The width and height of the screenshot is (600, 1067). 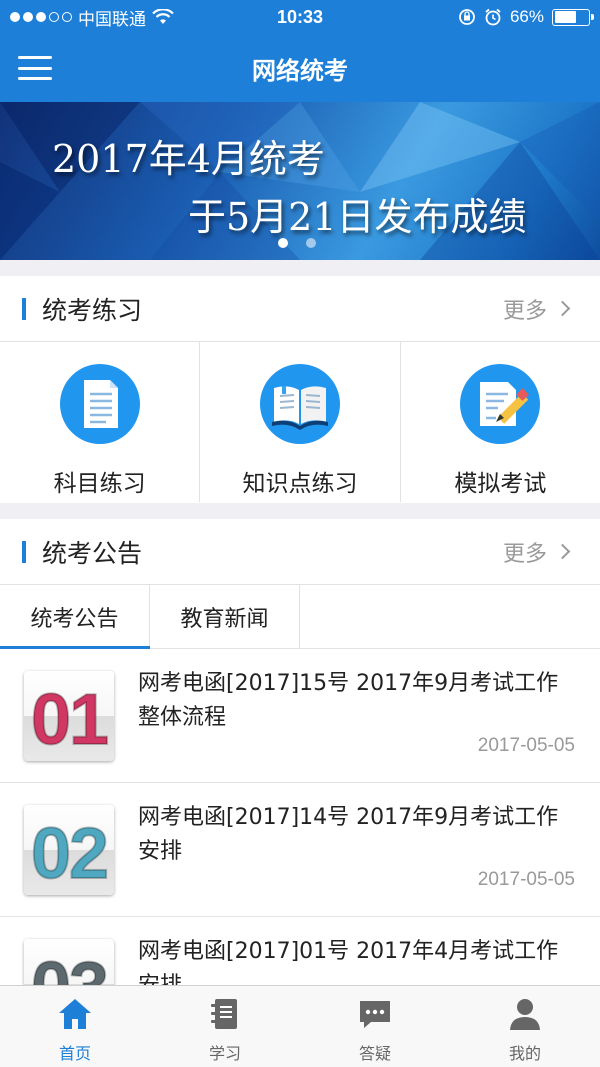 I want to click on tab-label: 我的, so click(x=524, y=1053).